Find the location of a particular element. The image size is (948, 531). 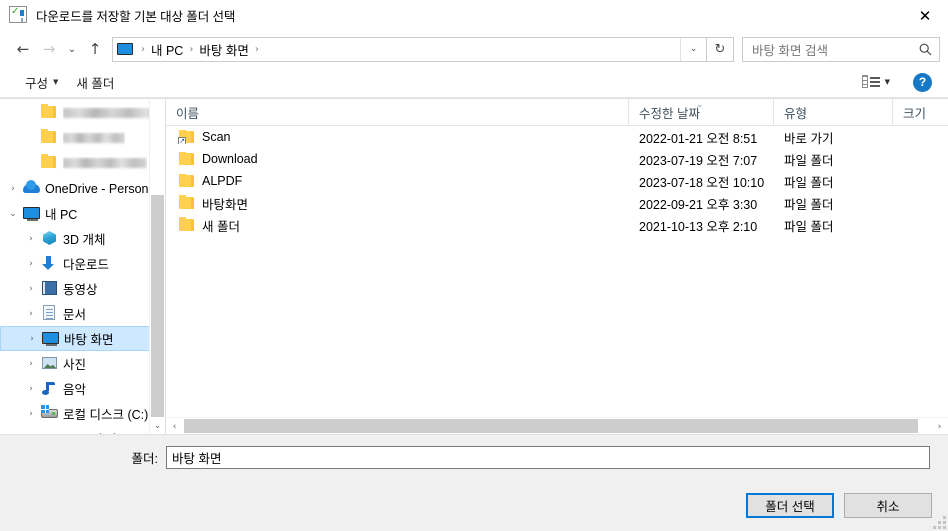

select-folder-button: 폴더 선택 is located at coordinates (790, 505).